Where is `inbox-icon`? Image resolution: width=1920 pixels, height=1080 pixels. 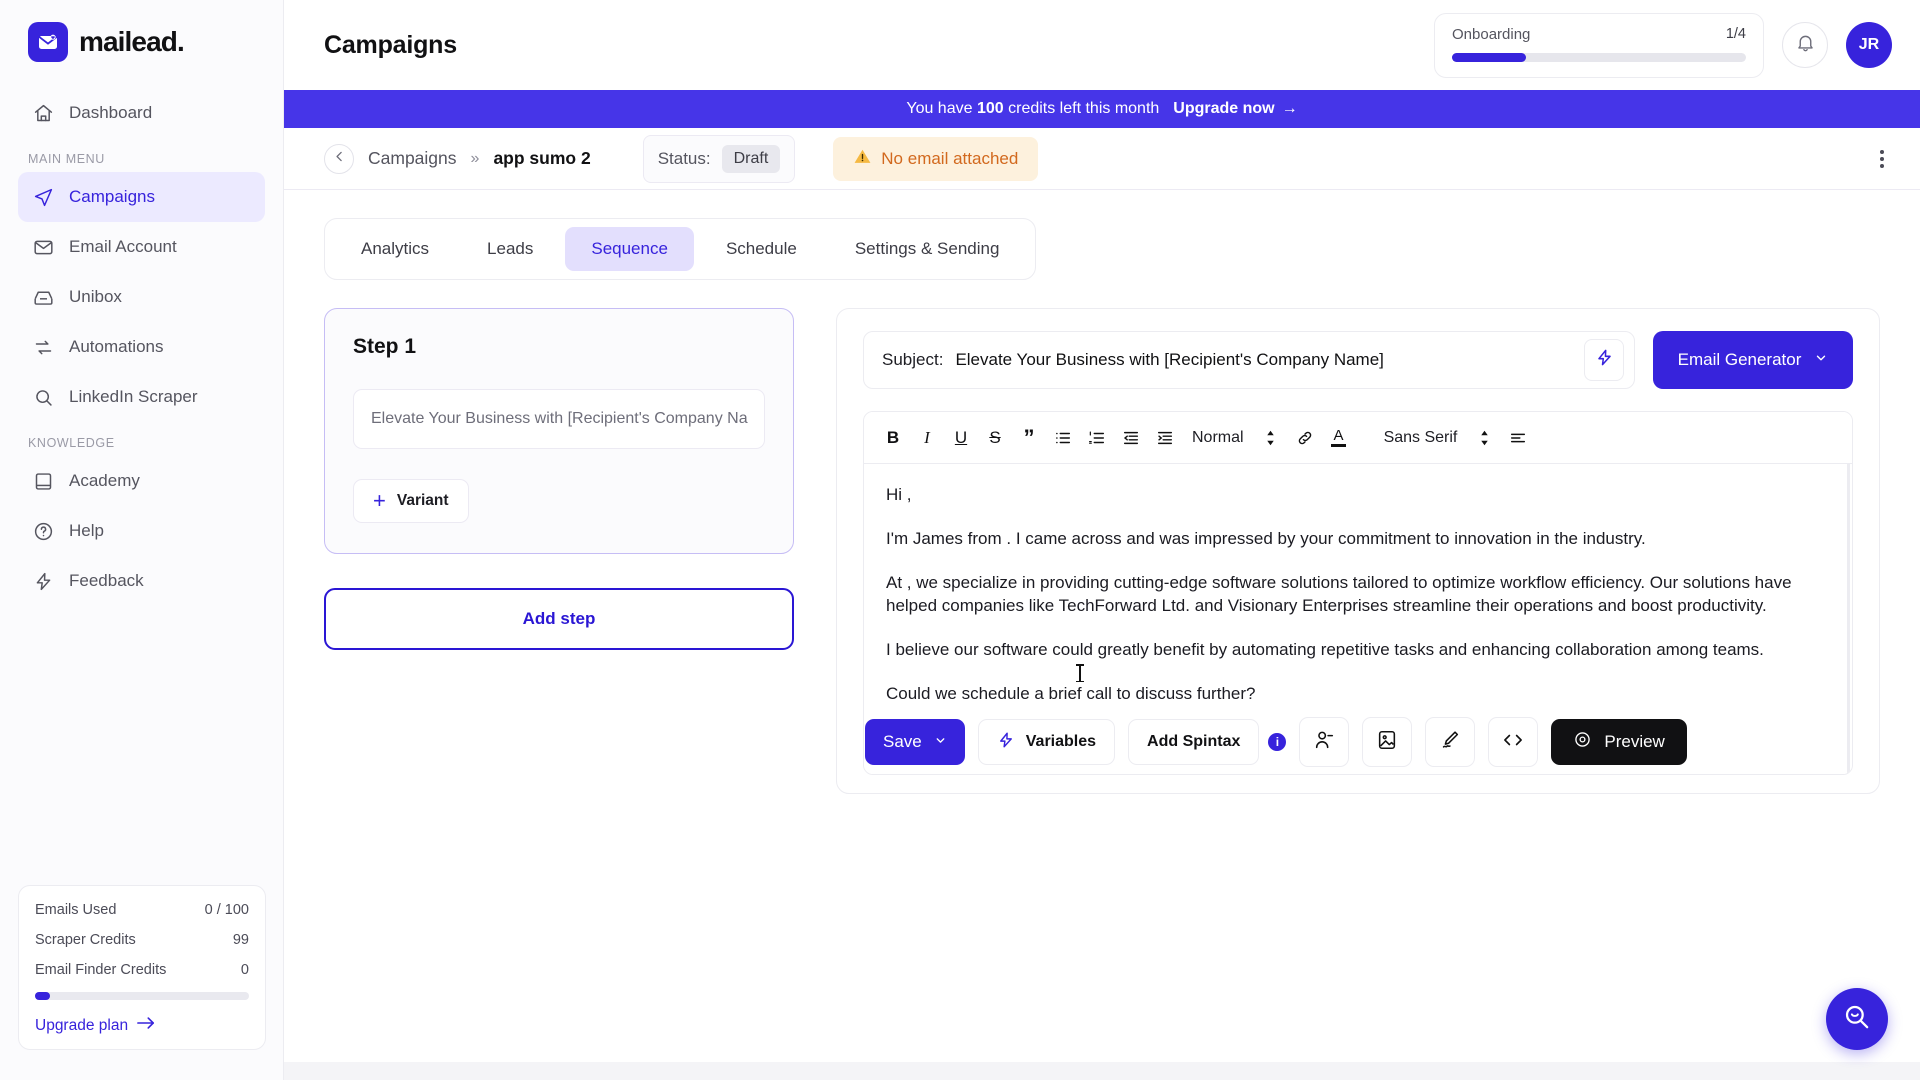 inbox-icon is located at coordinates (43, 297).